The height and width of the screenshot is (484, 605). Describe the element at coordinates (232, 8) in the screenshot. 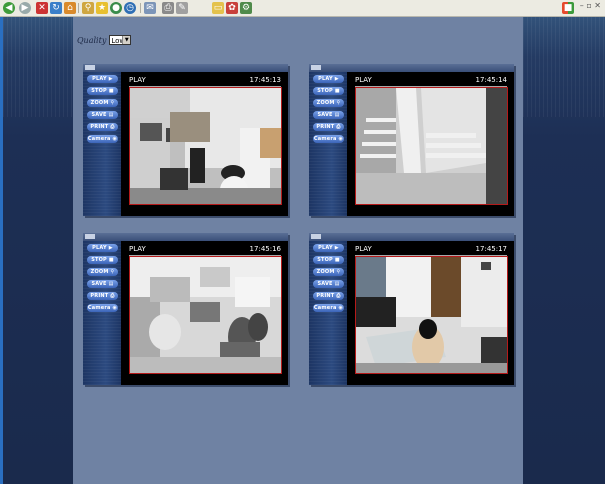

I see `messenger-icon: ✿` at that location.